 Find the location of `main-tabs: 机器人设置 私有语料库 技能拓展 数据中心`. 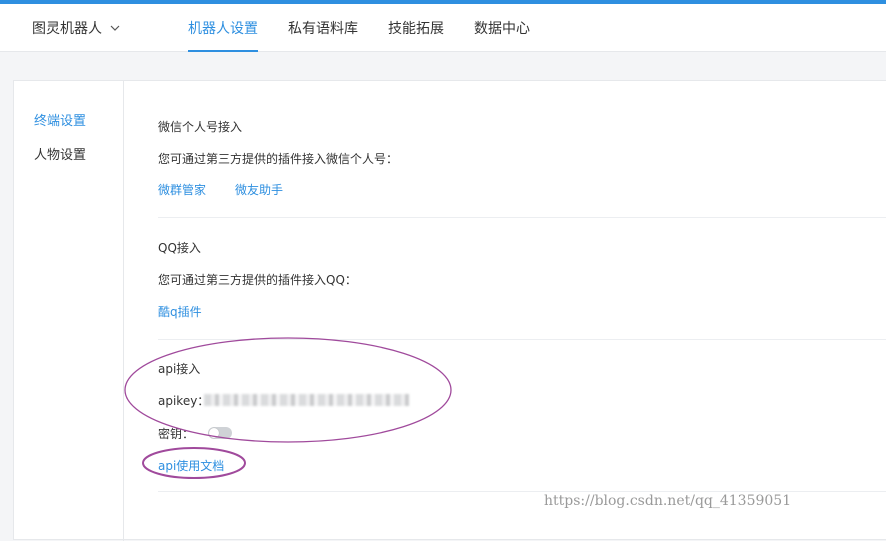

main-tabs: 机器人设置 私有语料库 技能拓展 数据中心 is located at coordinates (374, 28).